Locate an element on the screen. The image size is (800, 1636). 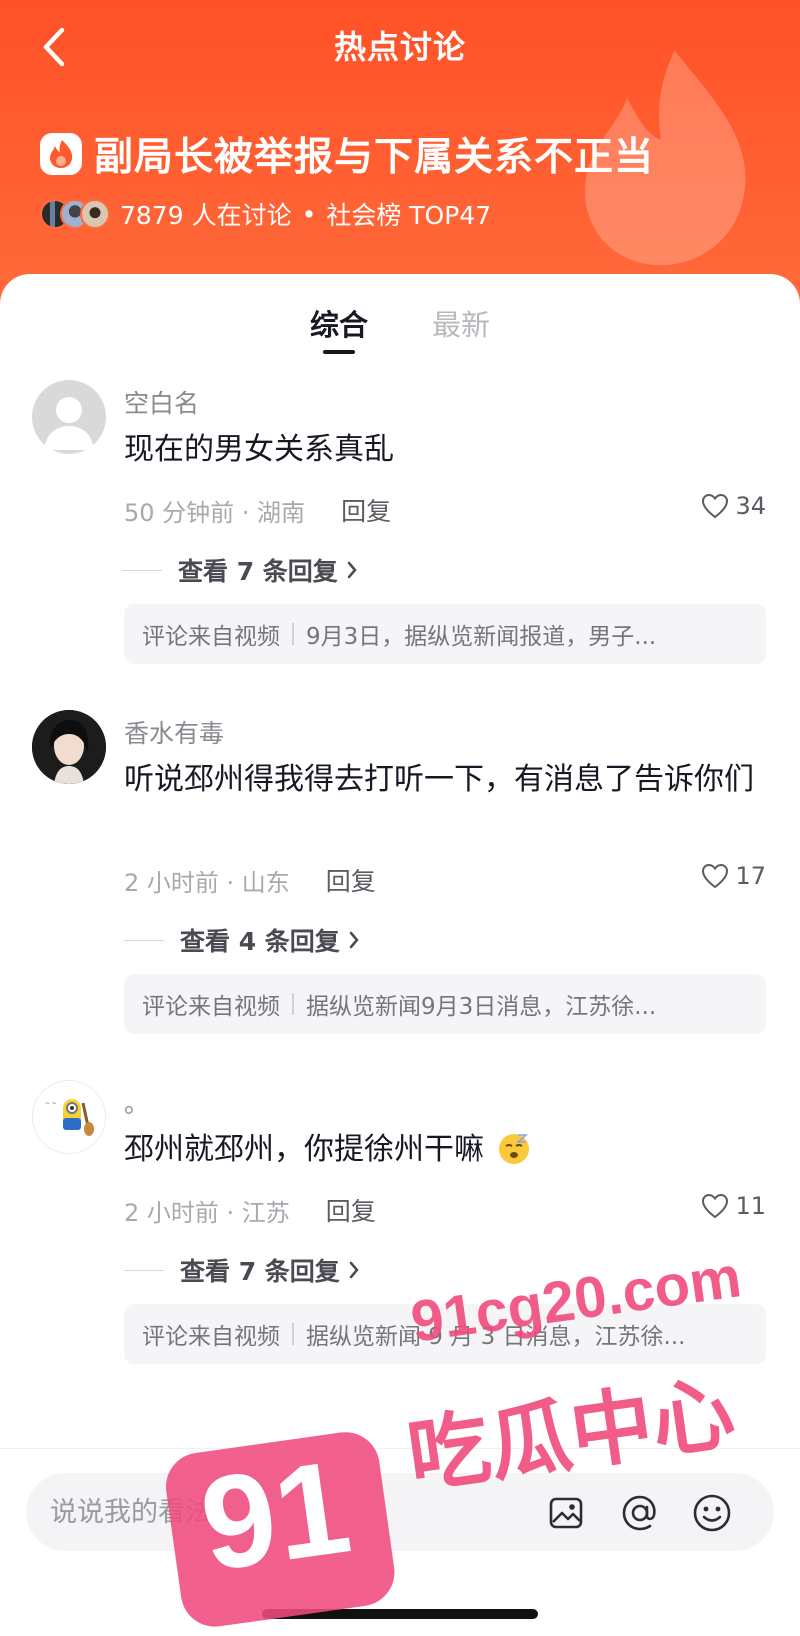
comment-time-location: 50 分钟前 · 湖南 is located at coordinates (215, 512).